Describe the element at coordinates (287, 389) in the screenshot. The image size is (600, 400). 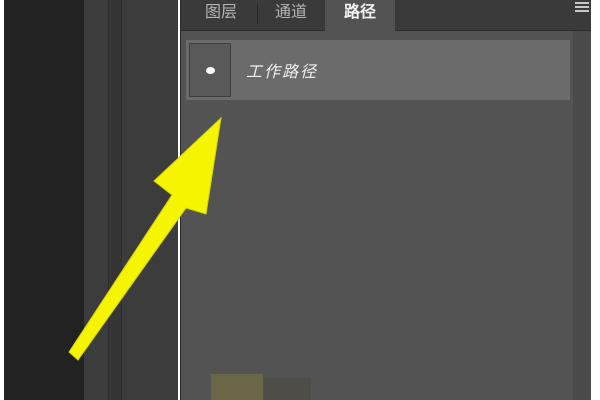
I see `color-swatch-dark` at that location.